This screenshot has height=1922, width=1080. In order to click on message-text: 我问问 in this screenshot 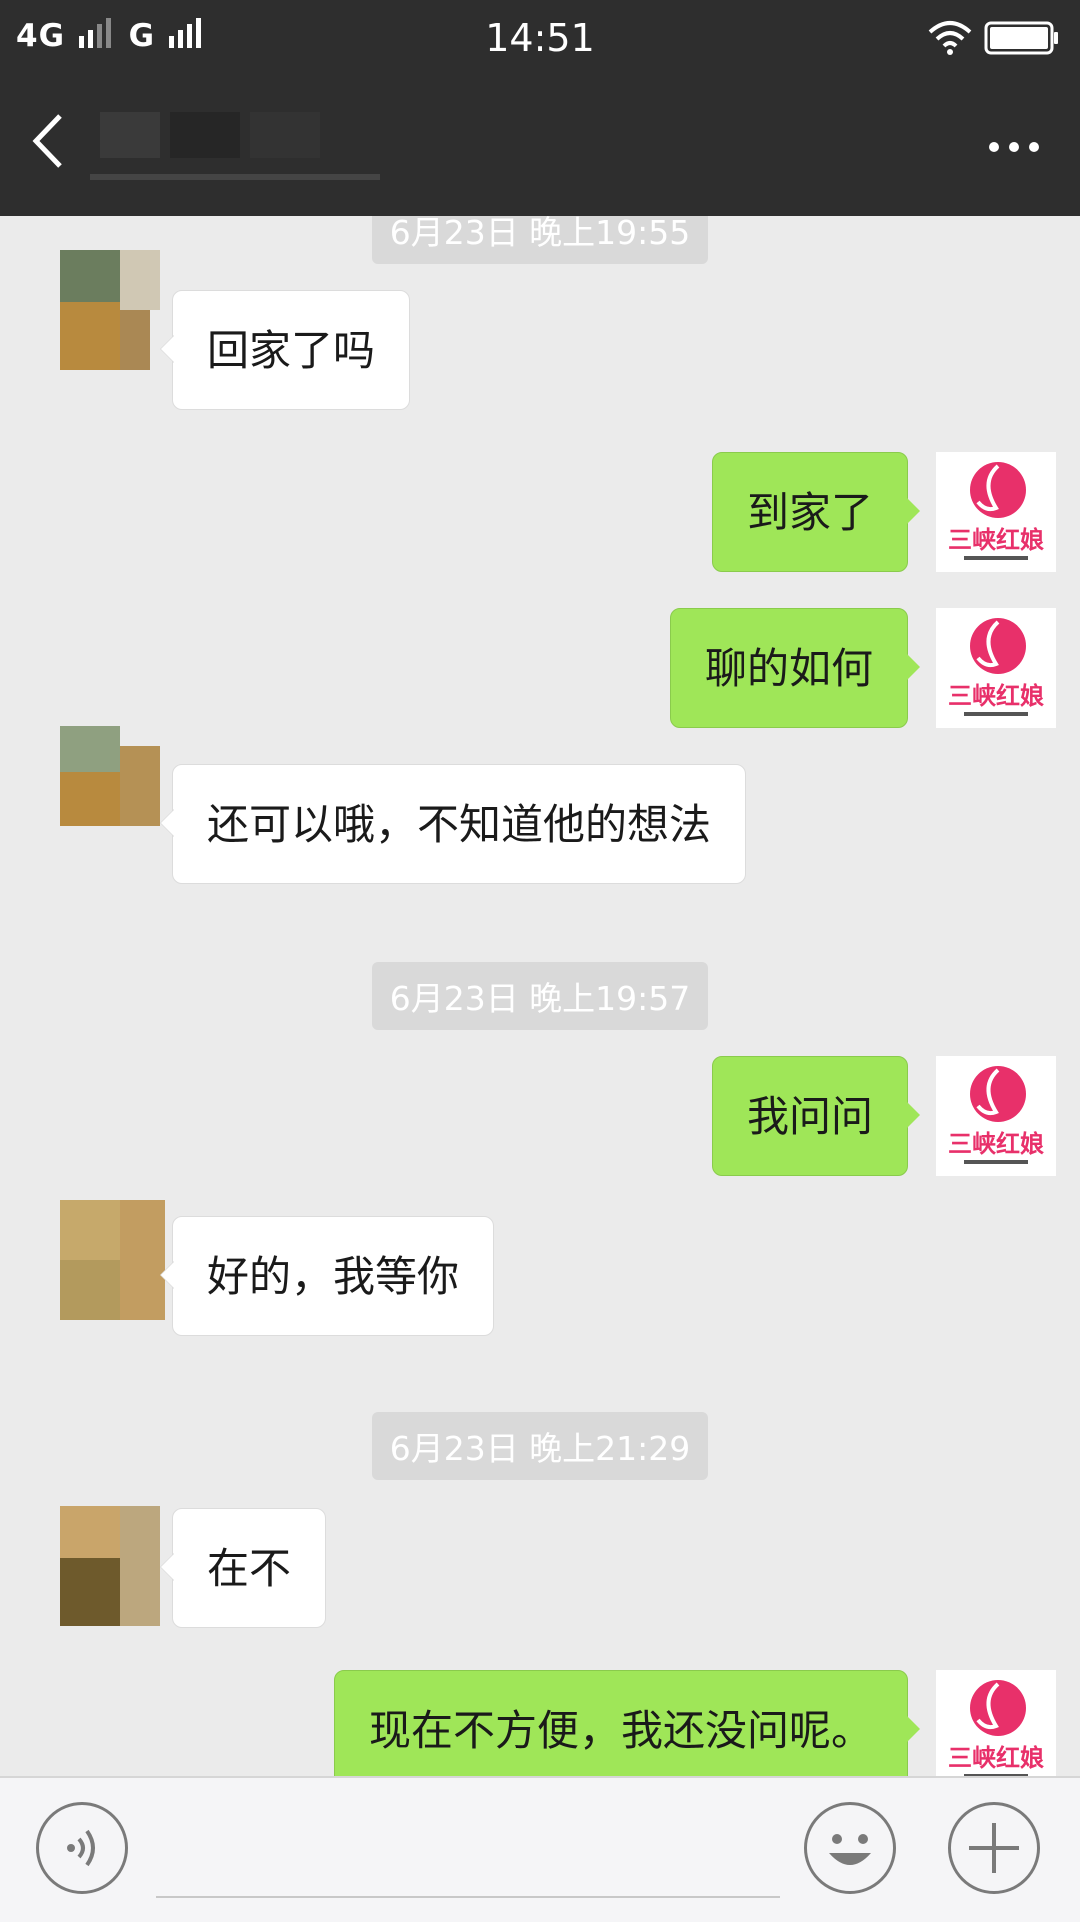, I will do `click(809, 1116)`.